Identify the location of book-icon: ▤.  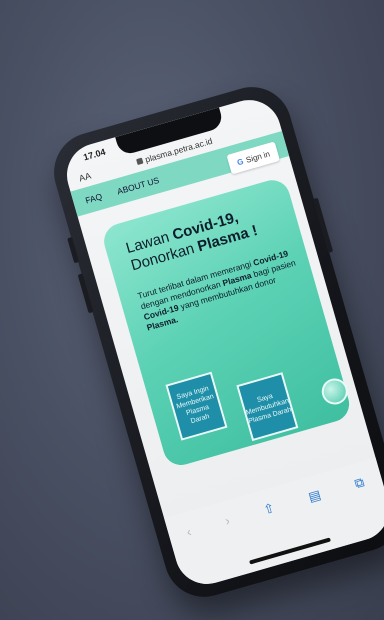
(315, 496).